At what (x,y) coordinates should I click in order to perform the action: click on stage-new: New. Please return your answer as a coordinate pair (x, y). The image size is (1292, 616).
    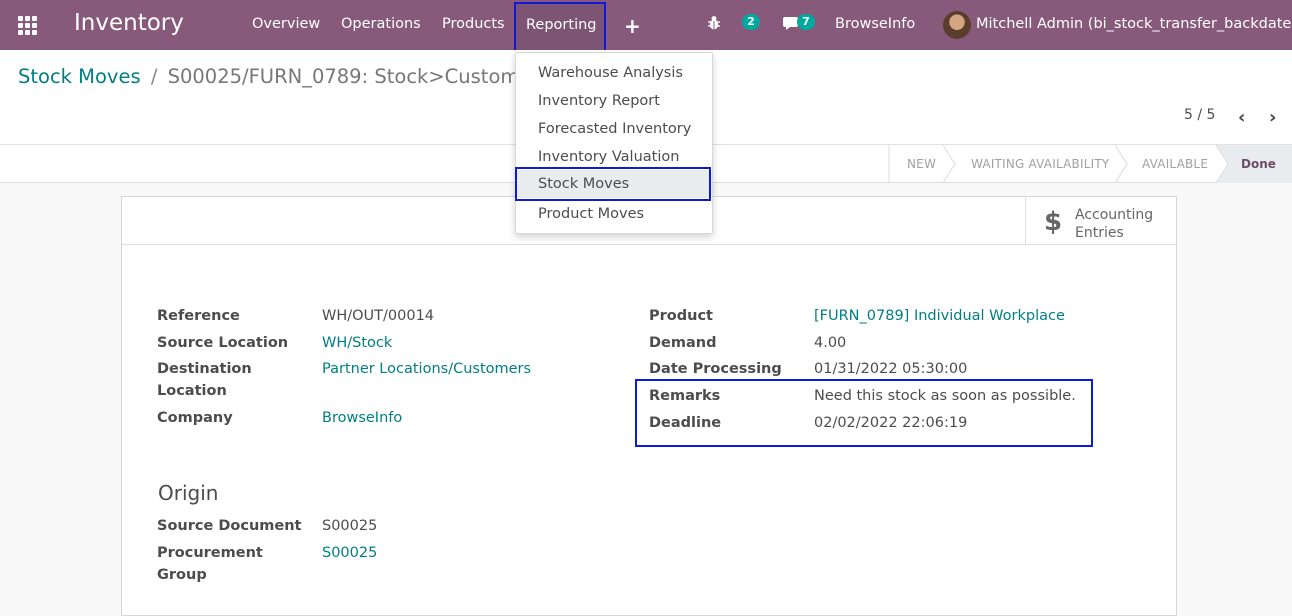
    Looking at the image, I should click on (921, 164).